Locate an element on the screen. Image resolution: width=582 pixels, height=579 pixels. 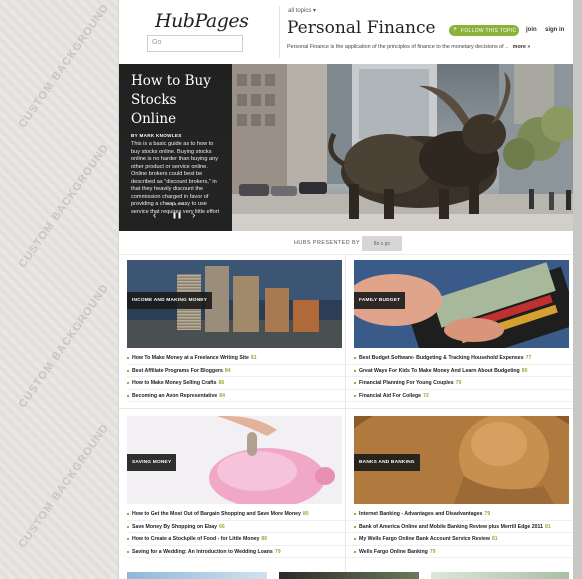
hub-link: Wells Fargo Online Banking 79 is located at coordinates (463, 552).